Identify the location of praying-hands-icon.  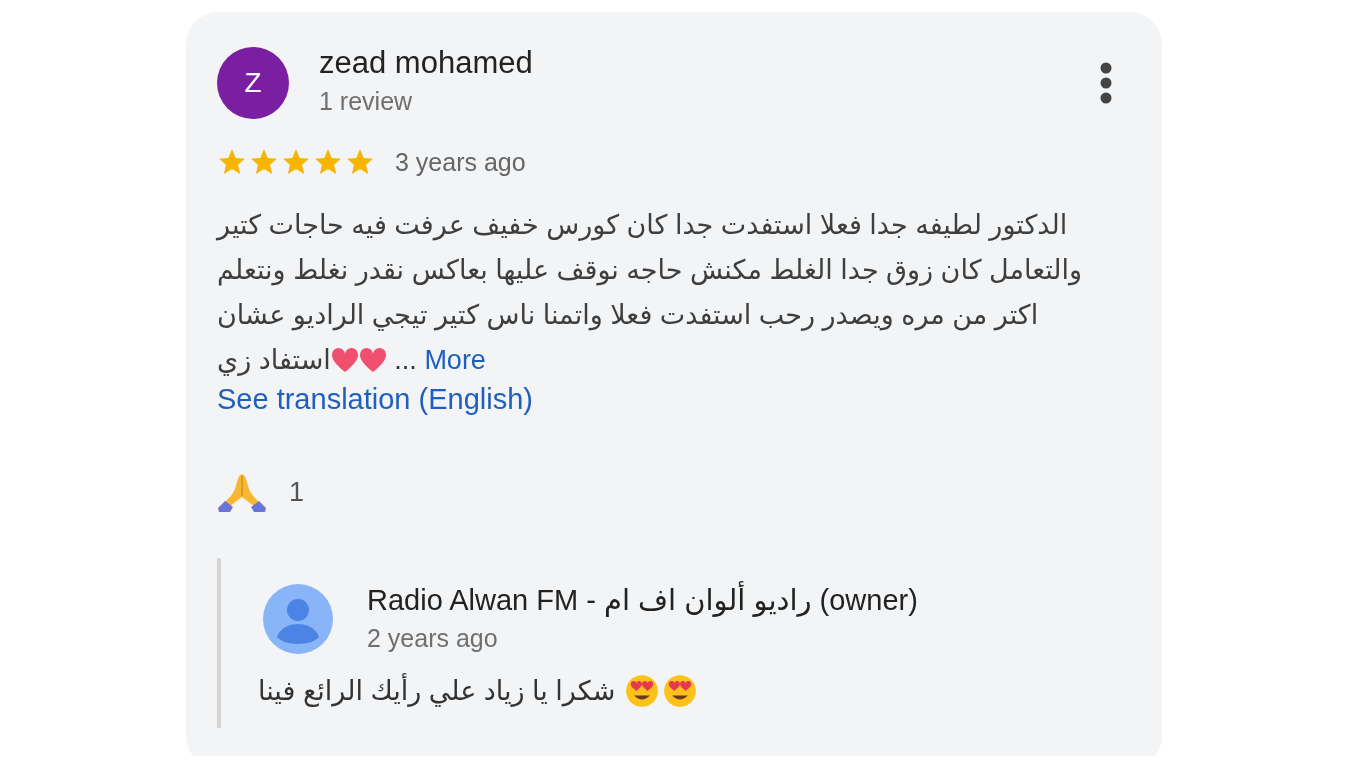
(242, 492).